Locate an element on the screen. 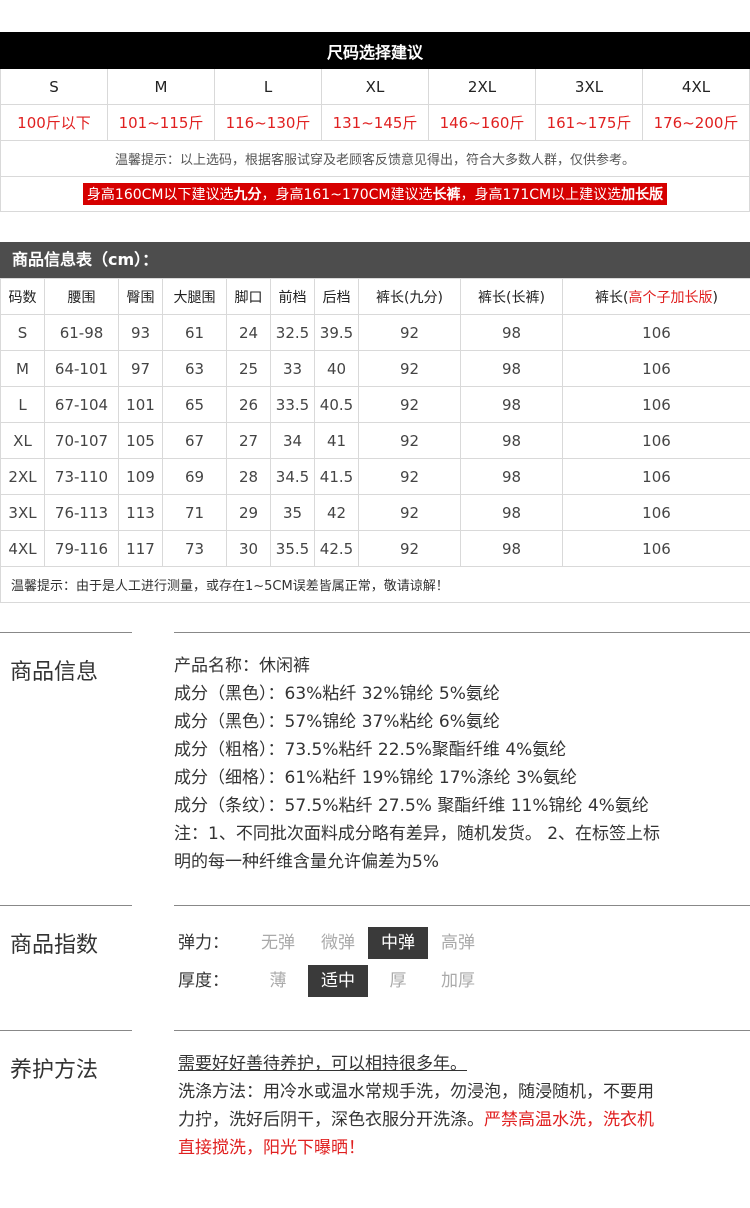  table-cell: 26 is located at coordinates (248, 404).